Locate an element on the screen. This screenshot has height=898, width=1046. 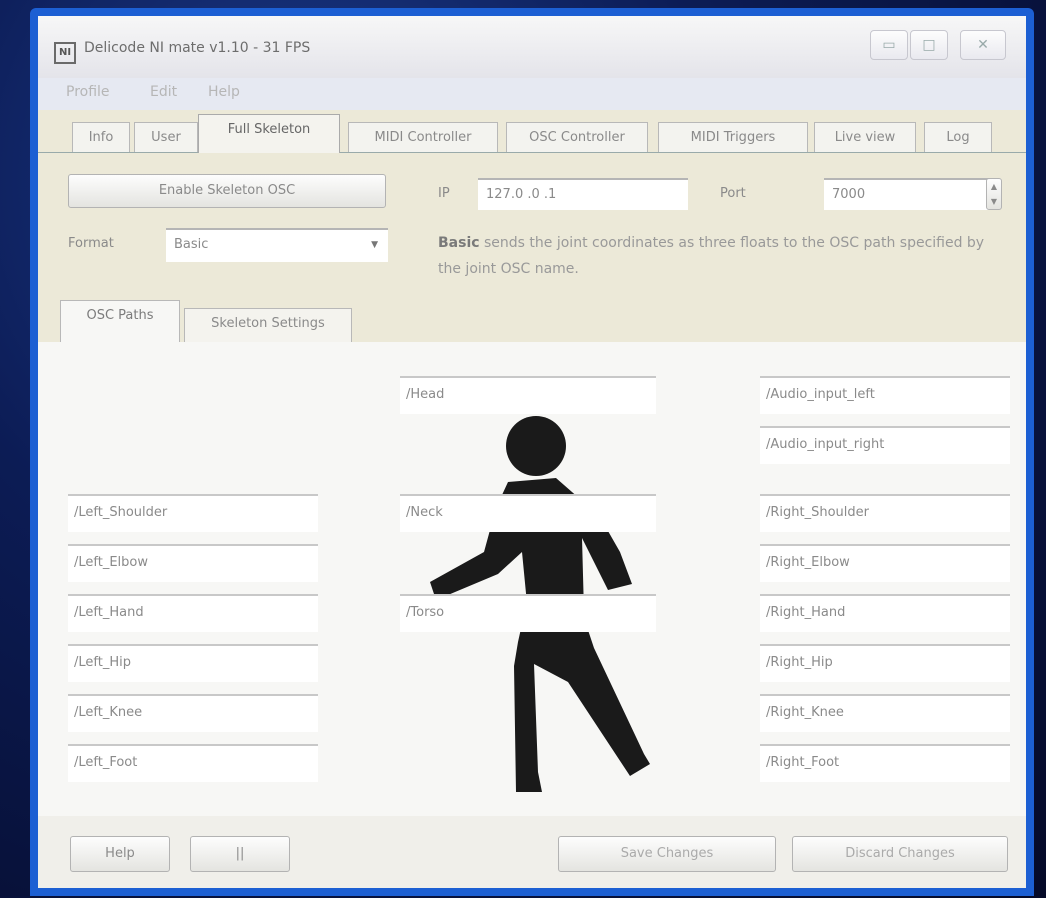
tab-midi-triggers: MIDI Triggers is located at coordinates (733, 137).